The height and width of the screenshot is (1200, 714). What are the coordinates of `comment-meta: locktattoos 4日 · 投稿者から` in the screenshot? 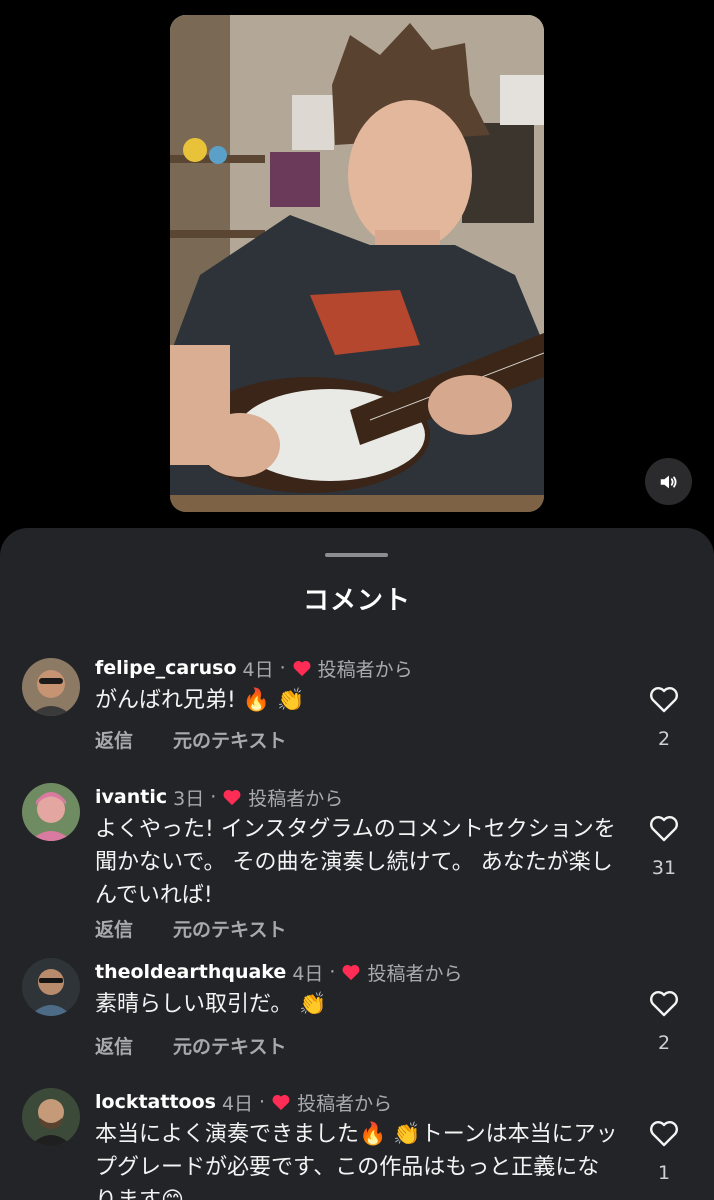 It's located at (243, 1102).